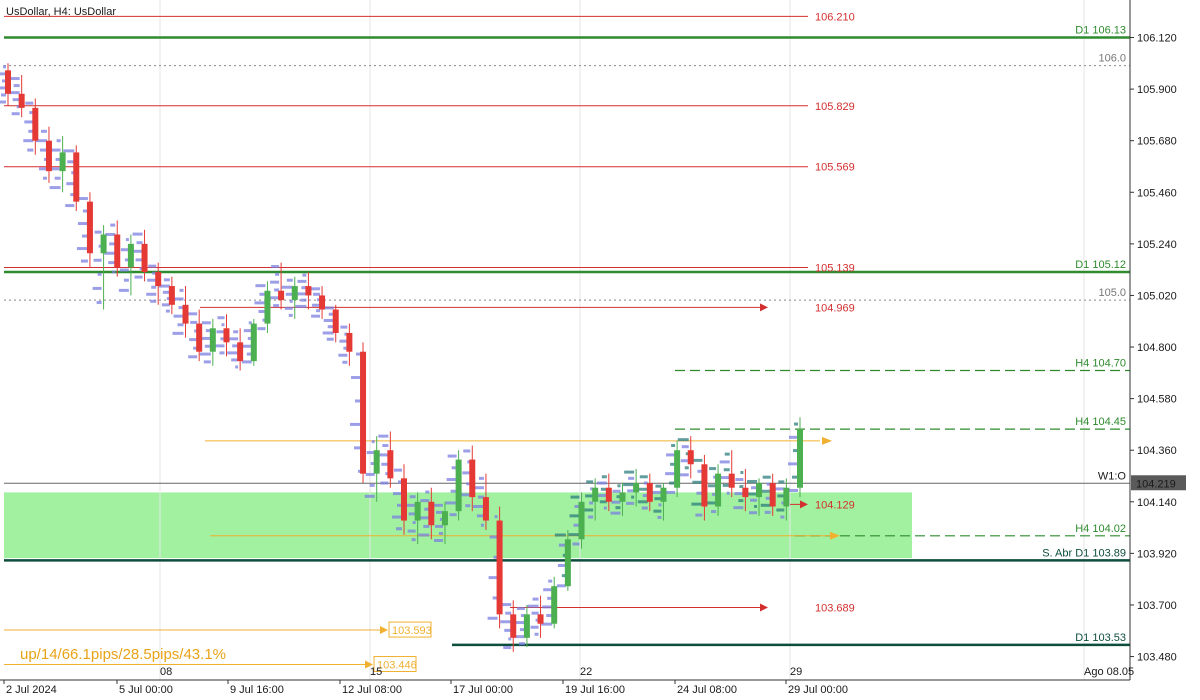 This screenshot has height=700, width=1200. Describe the element at coordinates (1100, 31) in the screenshot. I see `level-label: D1 106.13` at that location.